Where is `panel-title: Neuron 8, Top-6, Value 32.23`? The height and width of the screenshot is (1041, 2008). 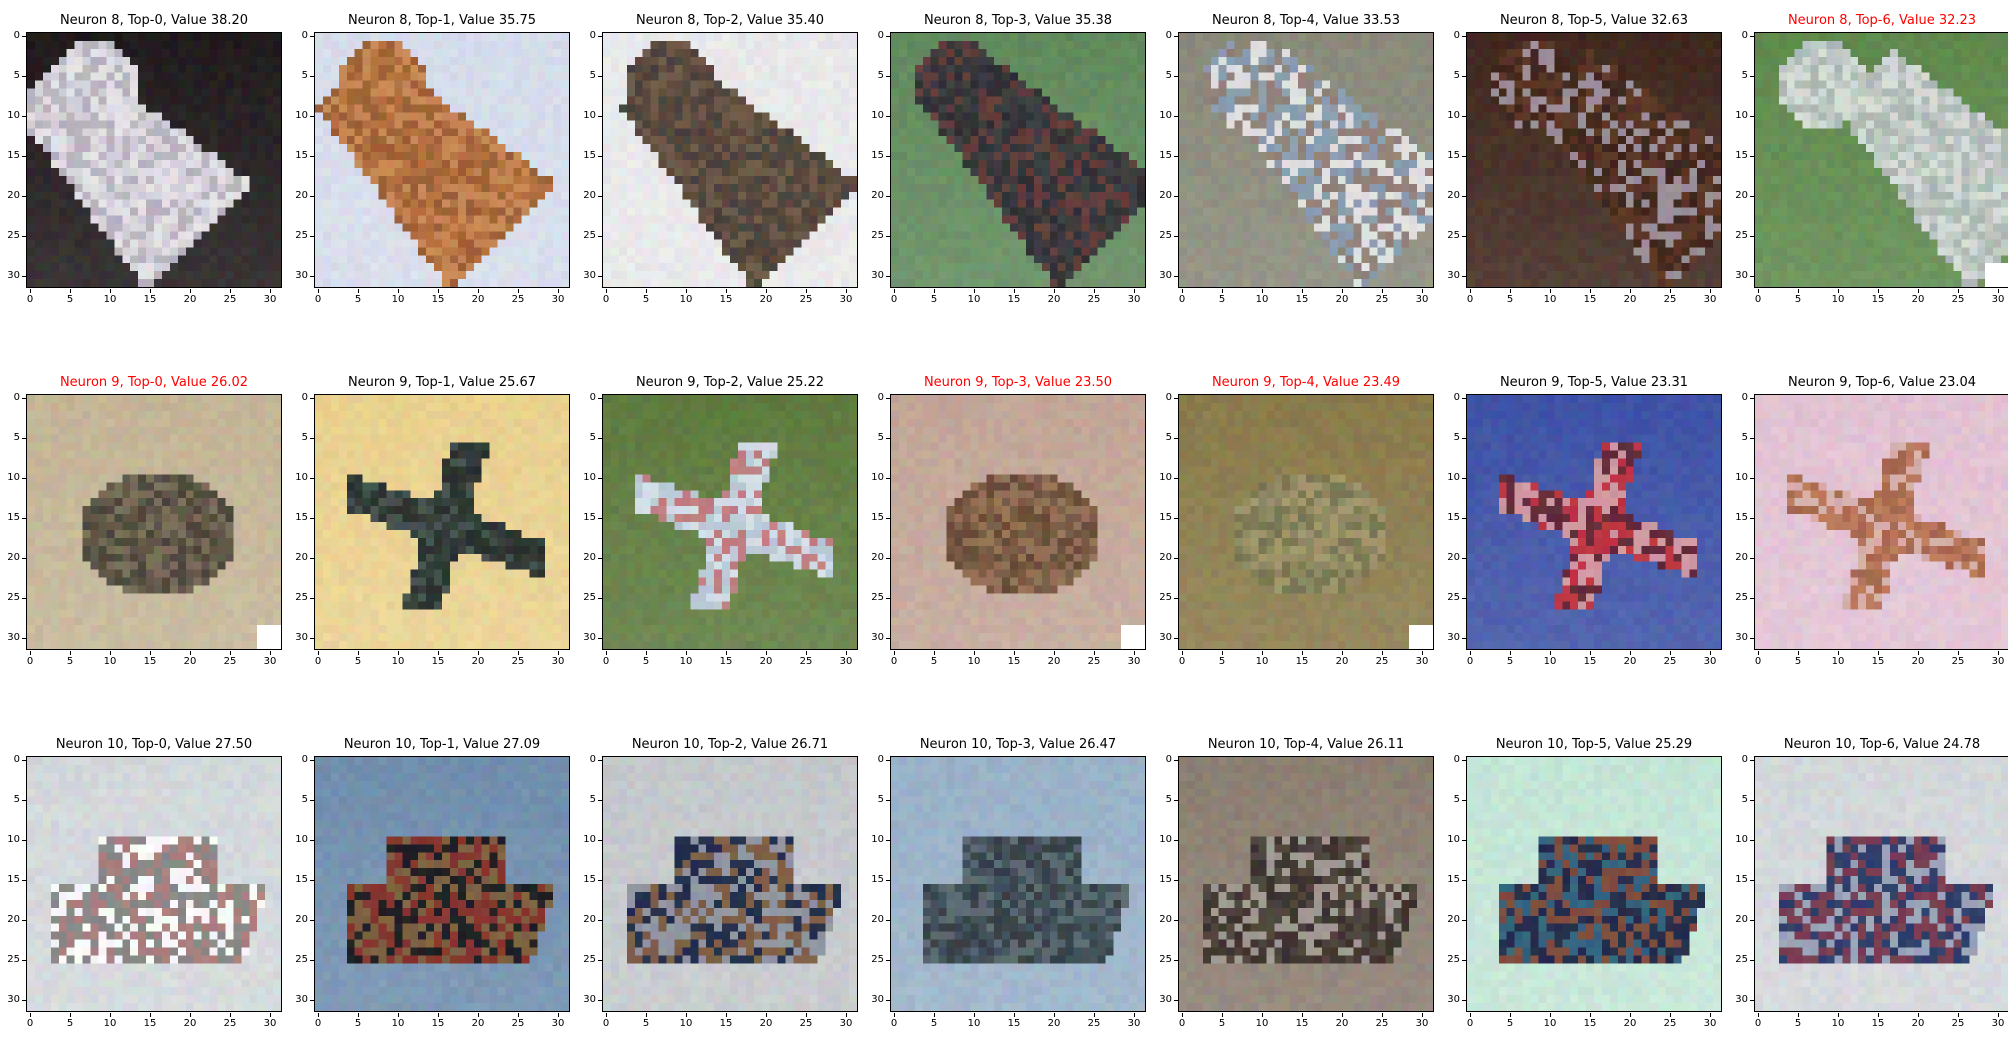
panel-title: Neuron 8, Top-6, Value 32.23 is located at coordinates (1881, 21).